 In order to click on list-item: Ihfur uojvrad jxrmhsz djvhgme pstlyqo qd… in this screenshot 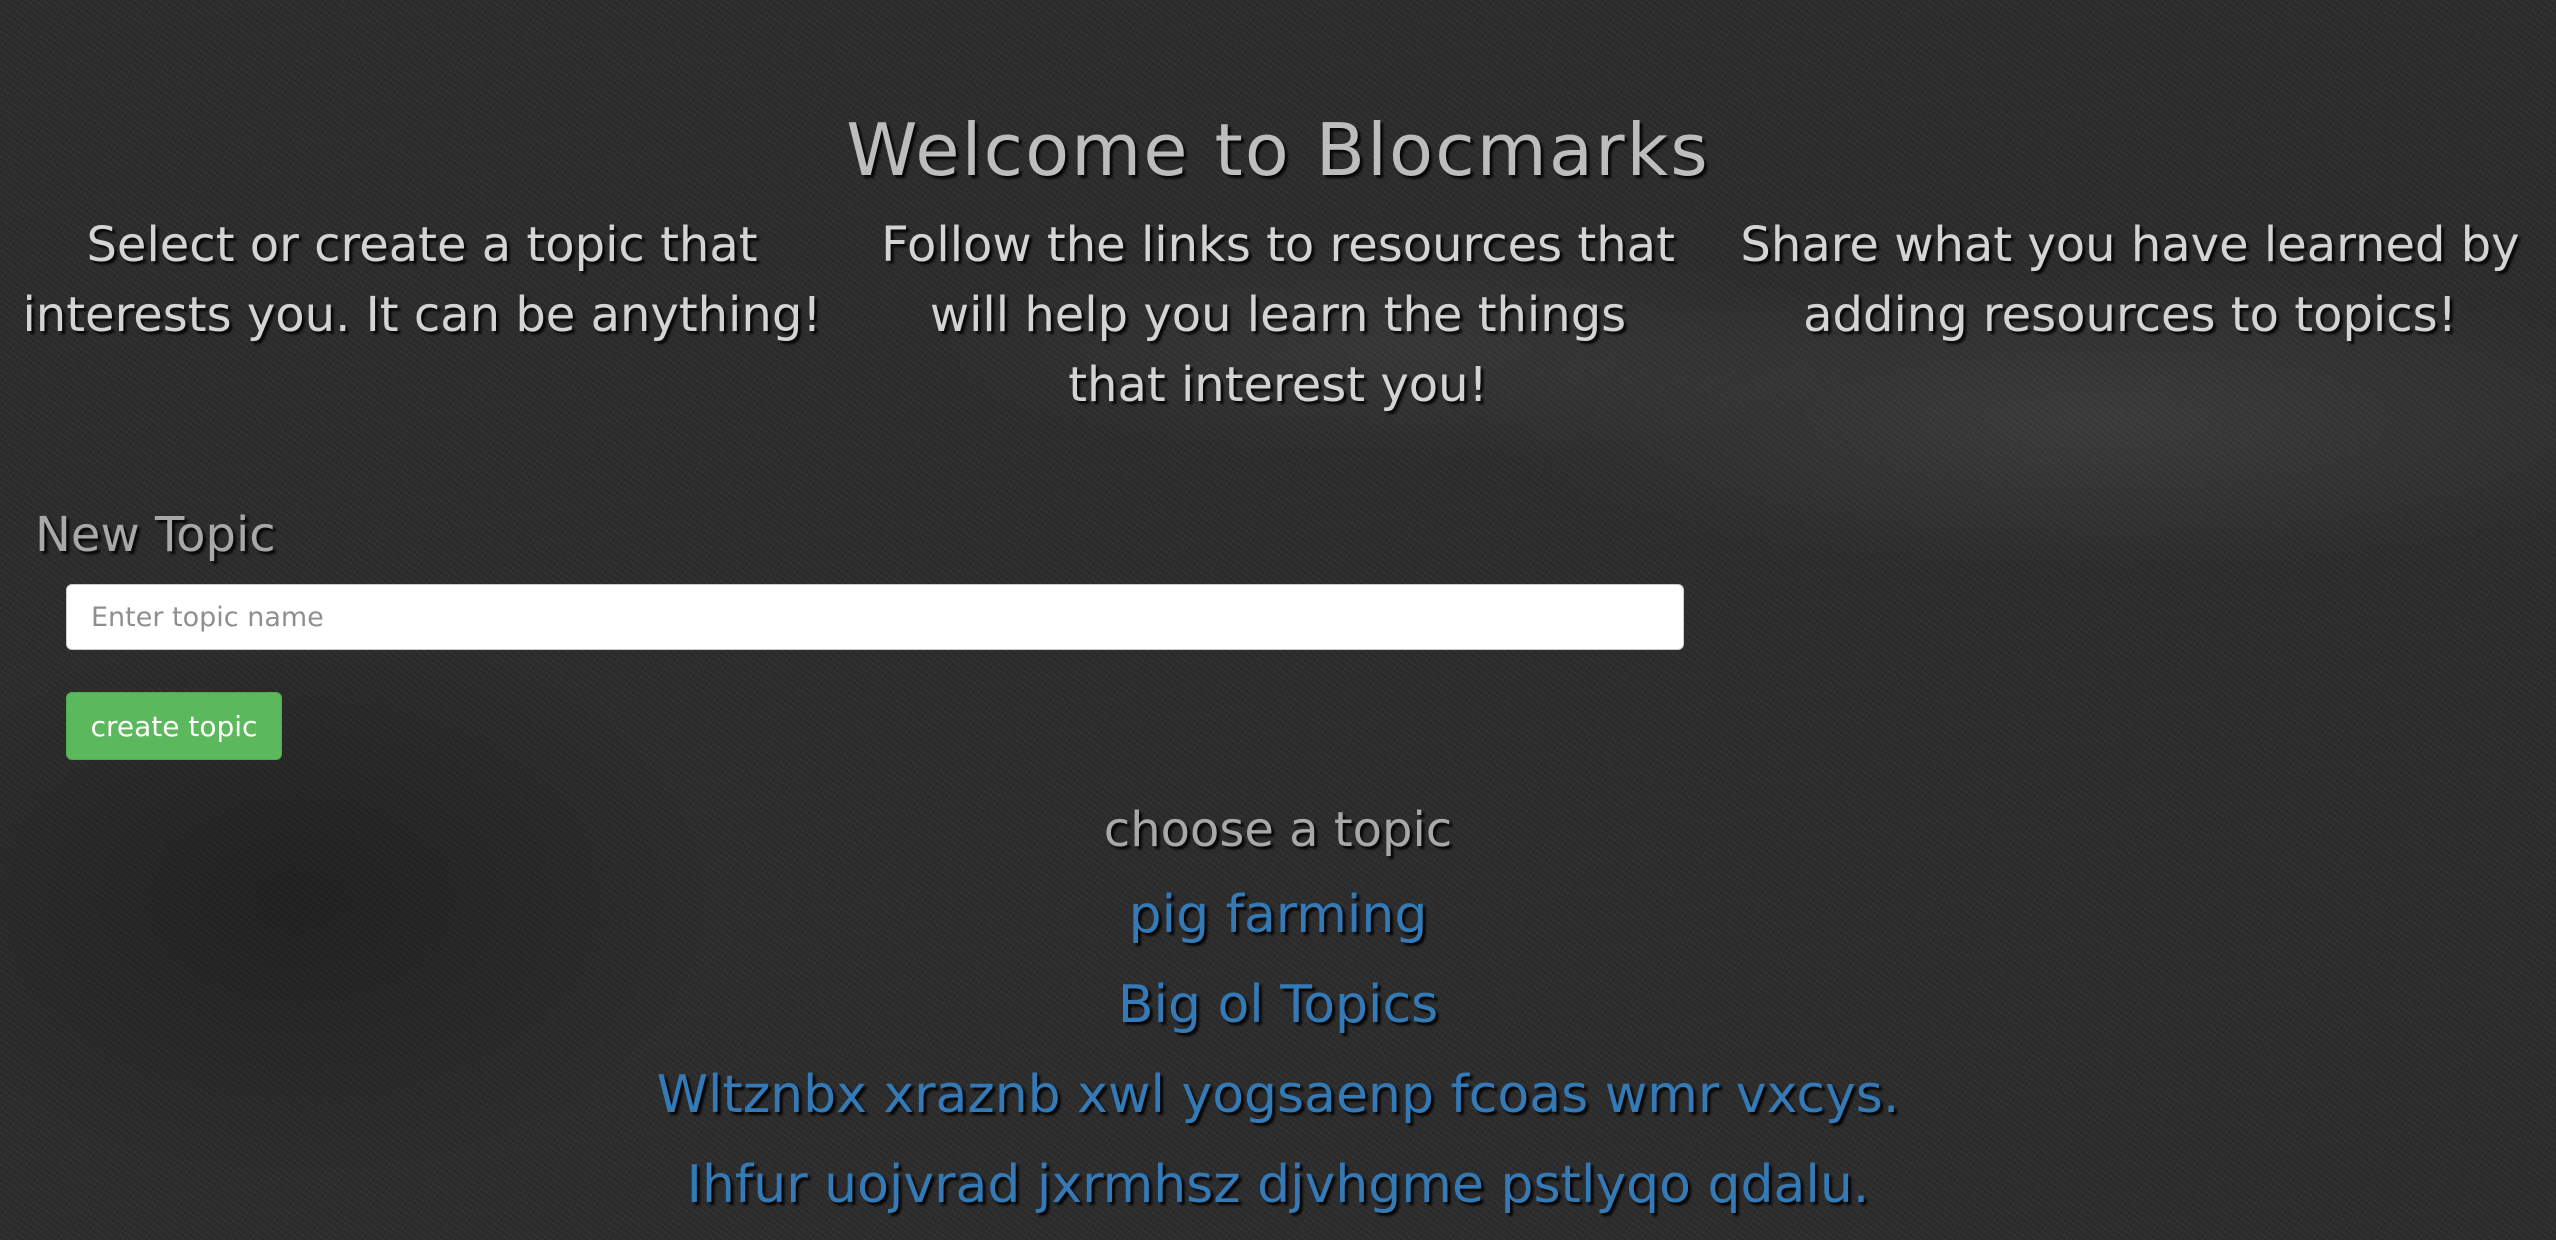, I will do `click(1278, 1185)`.